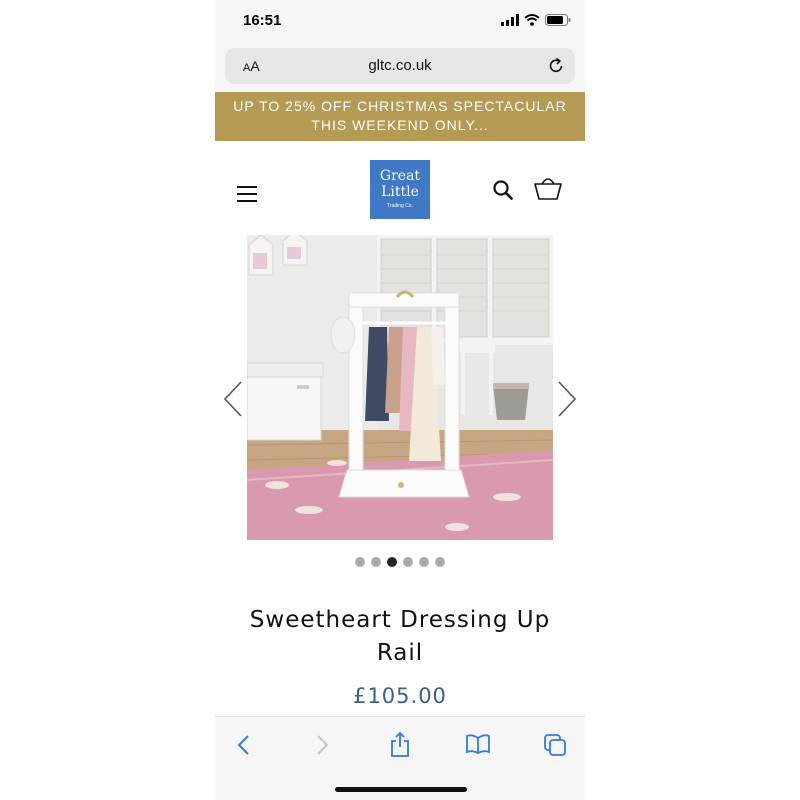 The width and height of the screenshot is (800, 800). What do you see at coordinates (401, 789) in the screenshot?
I see `home-indicator` at bounding box center [401, 789].